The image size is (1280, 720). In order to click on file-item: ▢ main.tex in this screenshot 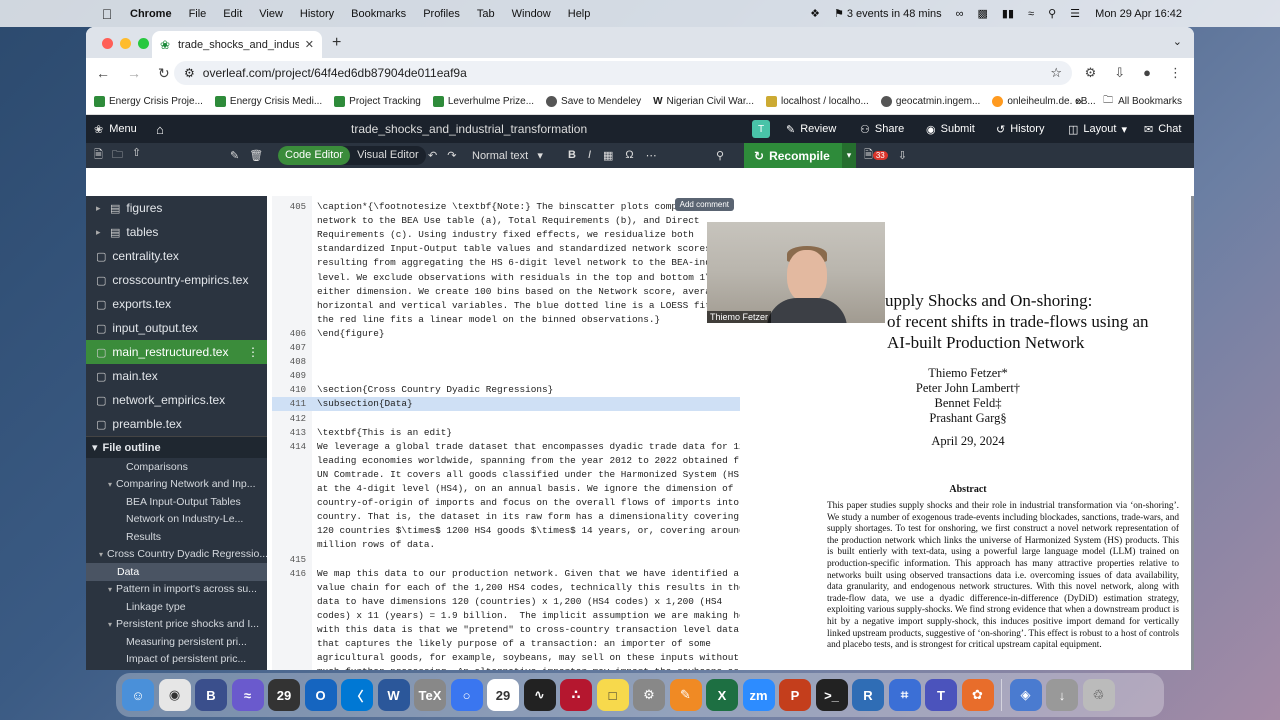, I will do `click(176, 376)`.